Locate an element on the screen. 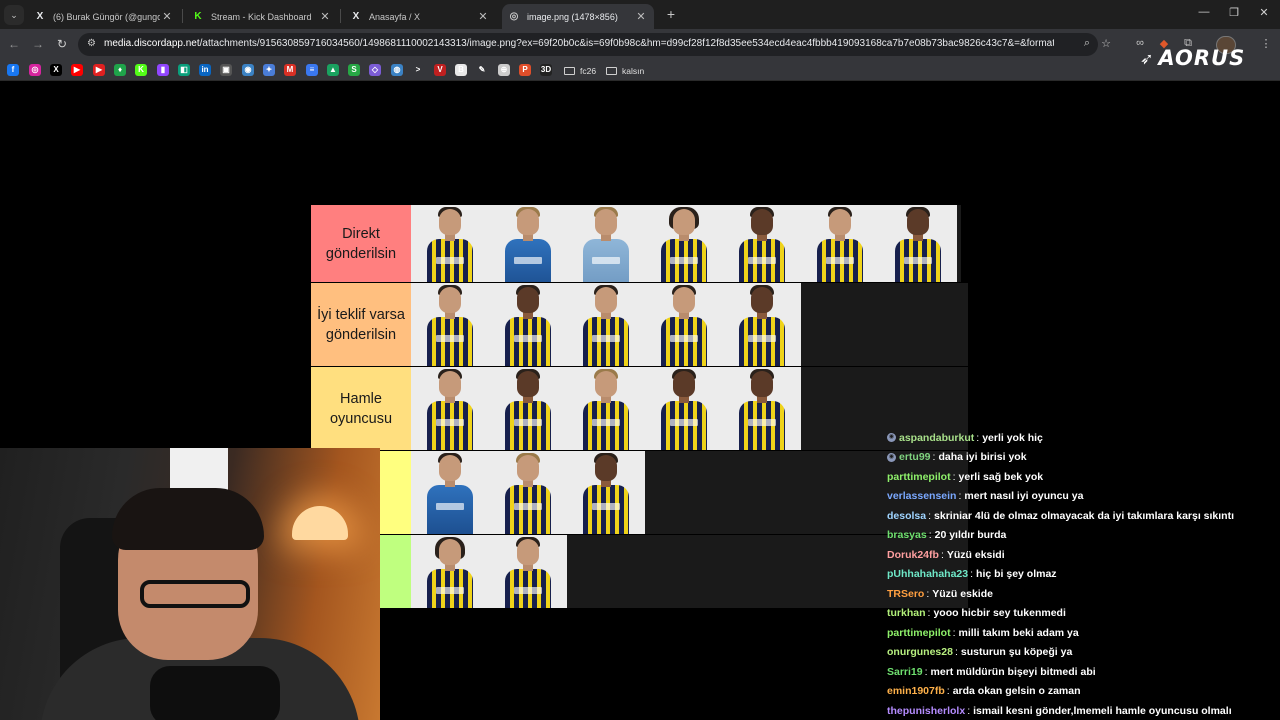 The height and width of the screenshot is (720, 1280). app-icon: ◧ is located at coordinates (184, 70).